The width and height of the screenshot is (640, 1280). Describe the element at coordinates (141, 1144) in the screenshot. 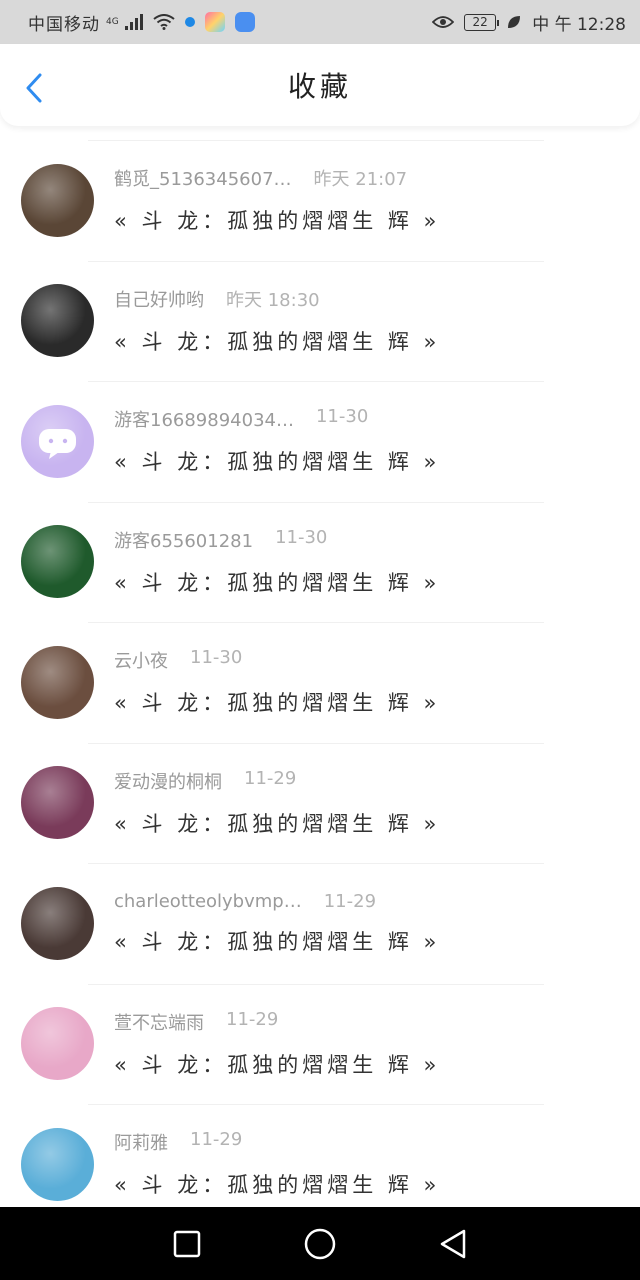

I see `user-name: 阿莉雅` at that location.